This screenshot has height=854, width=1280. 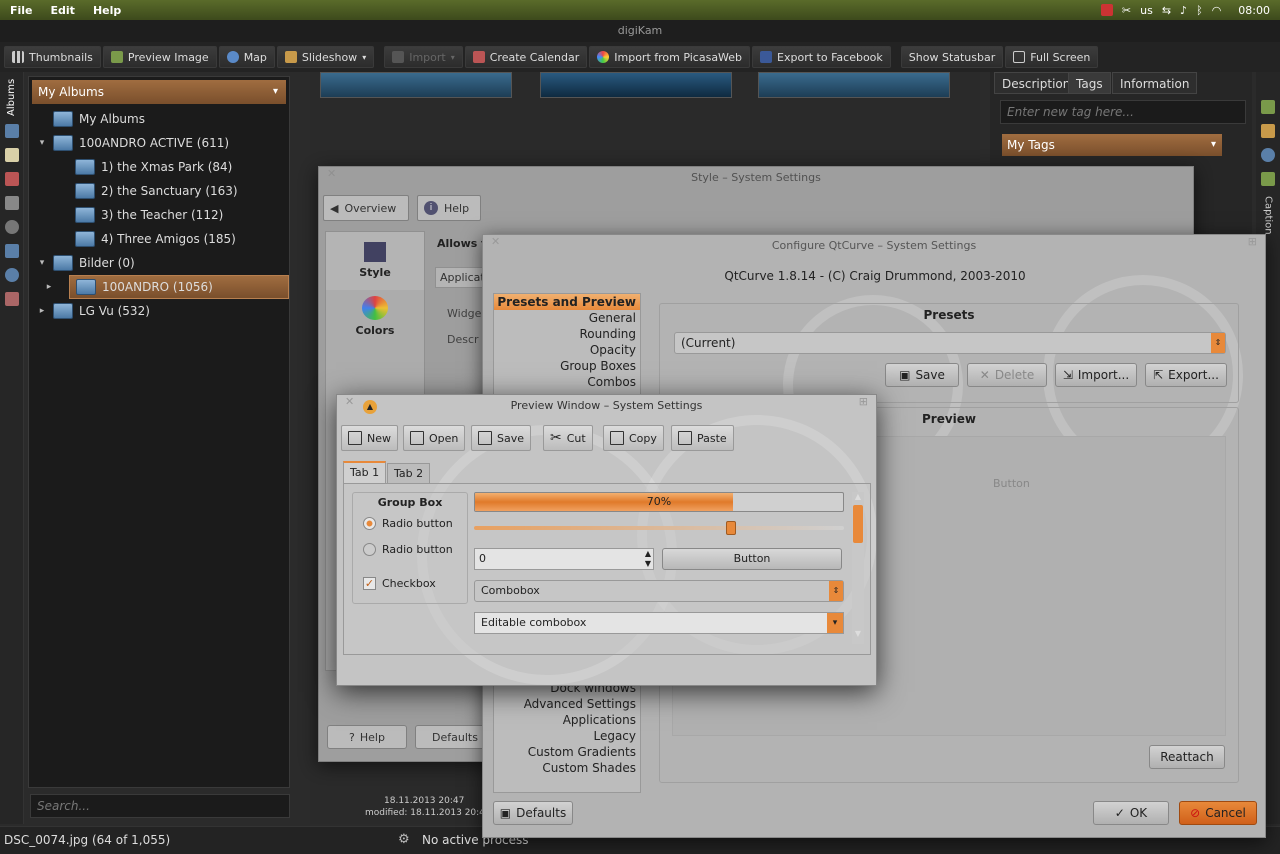 I want to click on colors-category: Colors, so click(x=375, y=319).